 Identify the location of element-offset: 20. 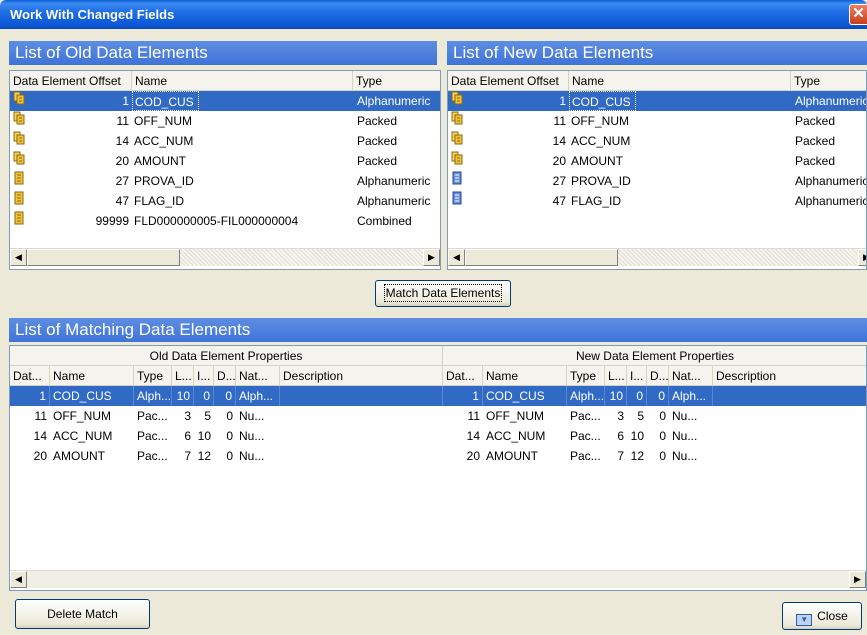
(559, 161).